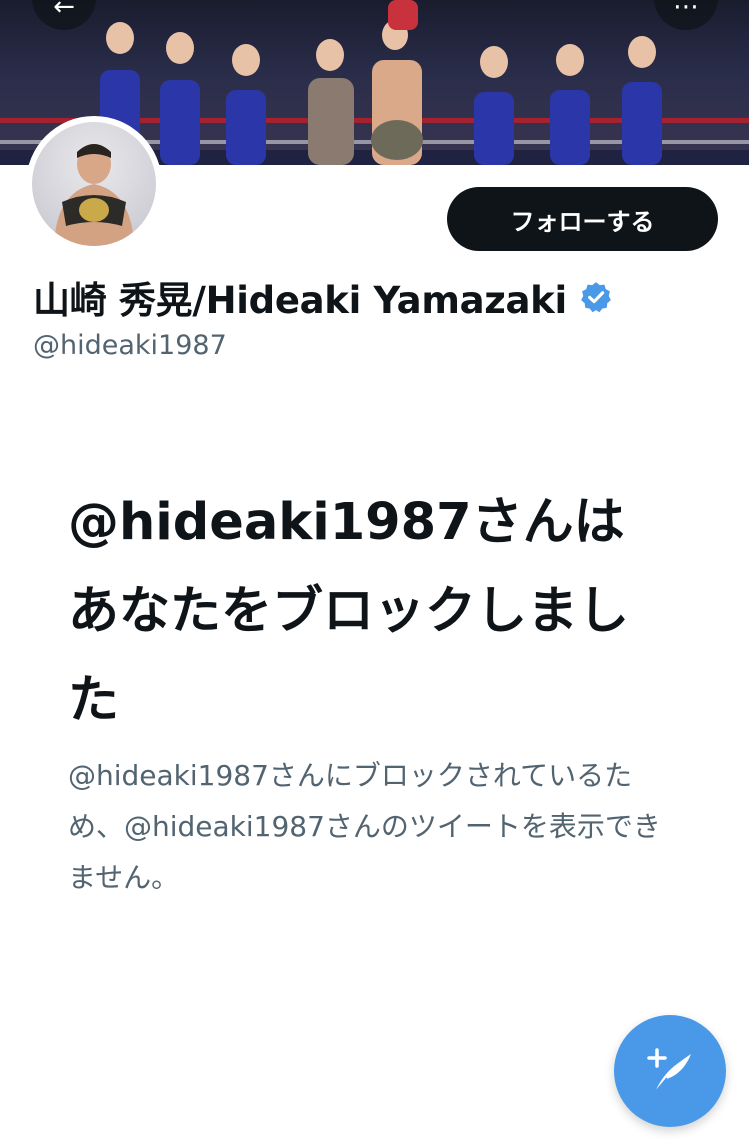 The height and width of the screenshot is (1146, 749). What do you see at coordinates (686, 11) in the screenshot?
I see `ellipsis-icon: ⋯` at bounding box center [686, 11].